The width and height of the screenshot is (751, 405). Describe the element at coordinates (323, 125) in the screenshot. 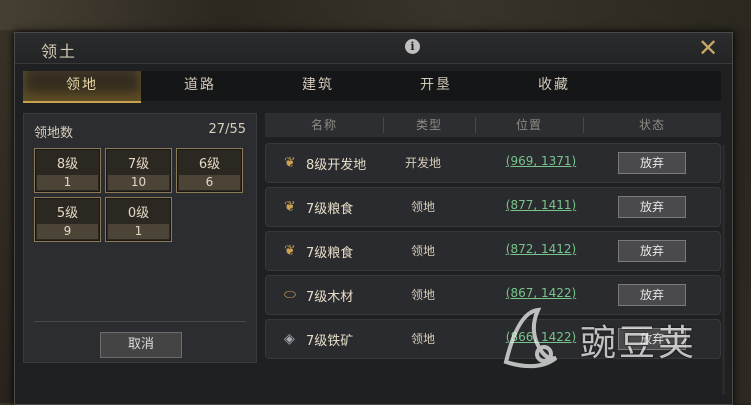

I see `column-header-name: 名称` at that location.